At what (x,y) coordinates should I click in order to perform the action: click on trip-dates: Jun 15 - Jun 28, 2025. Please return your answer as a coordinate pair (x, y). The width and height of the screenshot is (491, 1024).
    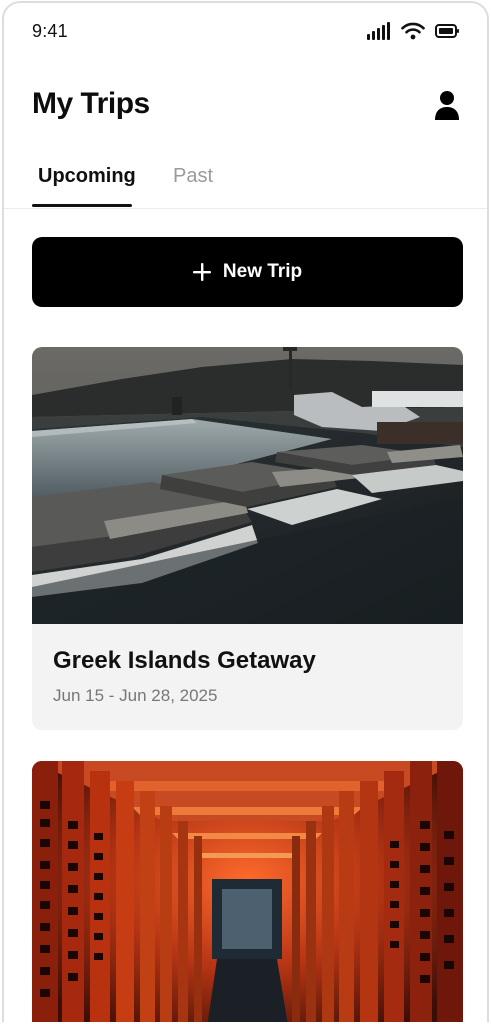
    Looking at the image, I should click on (135, 695).